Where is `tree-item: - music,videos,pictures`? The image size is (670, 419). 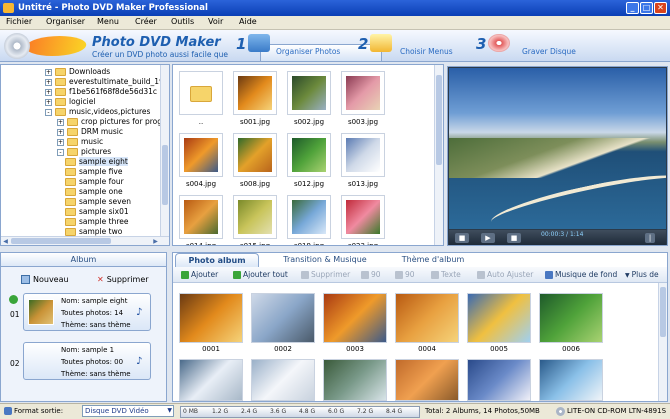
tree-item: - music,videos,pictures is located at coordinates (97, 112).